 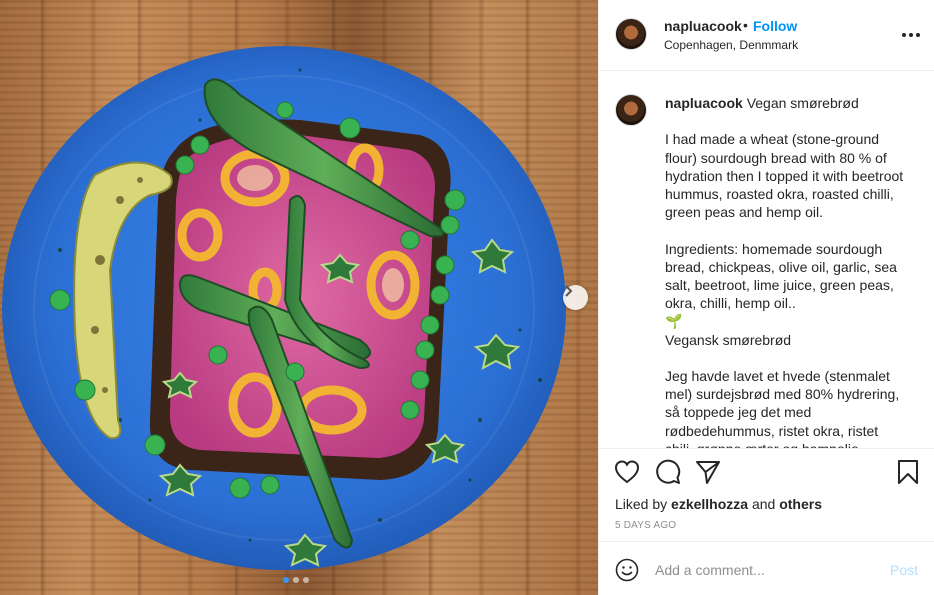 I want to click on chevron-right-icon, so click(x=569, y=291).